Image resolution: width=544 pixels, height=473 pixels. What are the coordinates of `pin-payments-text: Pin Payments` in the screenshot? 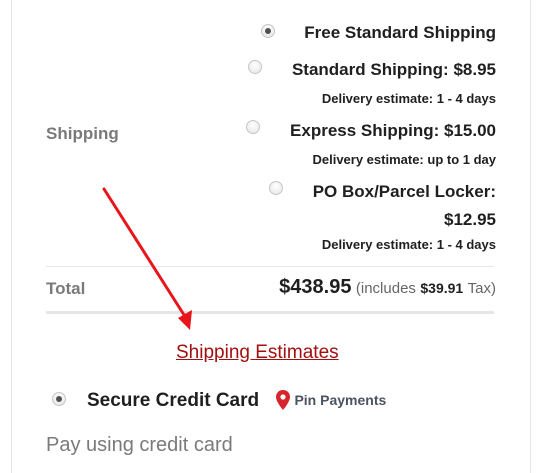 It's located at (340, 400).